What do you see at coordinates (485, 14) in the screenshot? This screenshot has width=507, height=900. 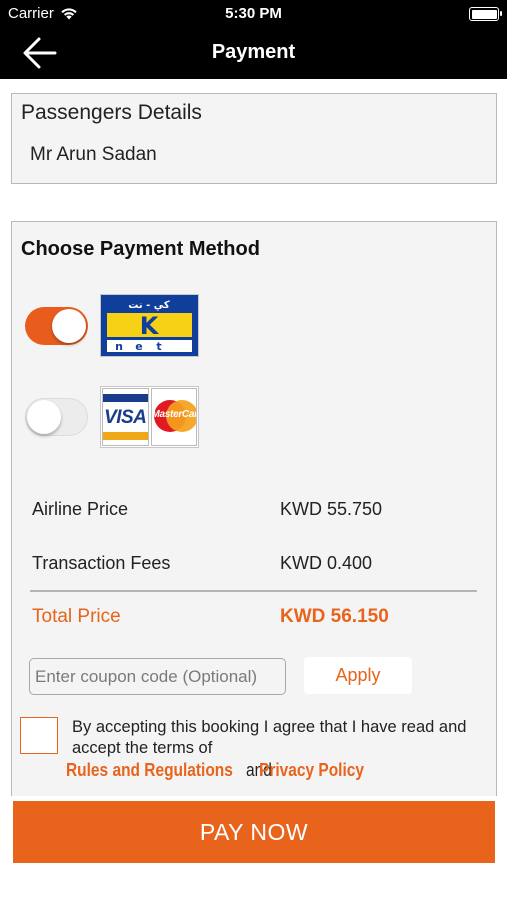 I see `battery-icon` at bounding box center [485, 14].